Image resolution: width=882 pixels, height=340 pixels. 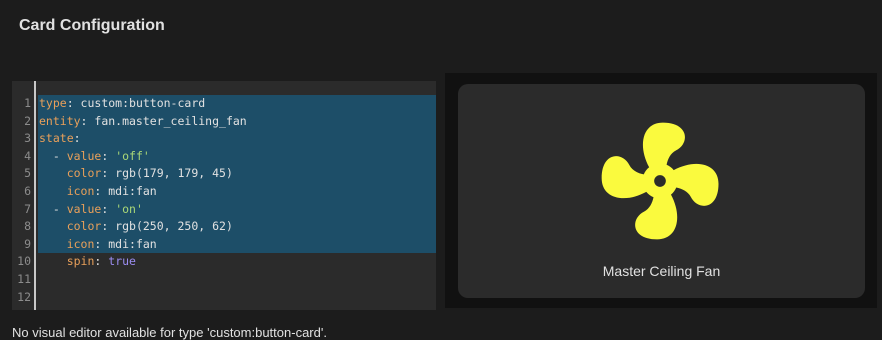 I want to click on line-number: 10, so click(x=24, y=261).